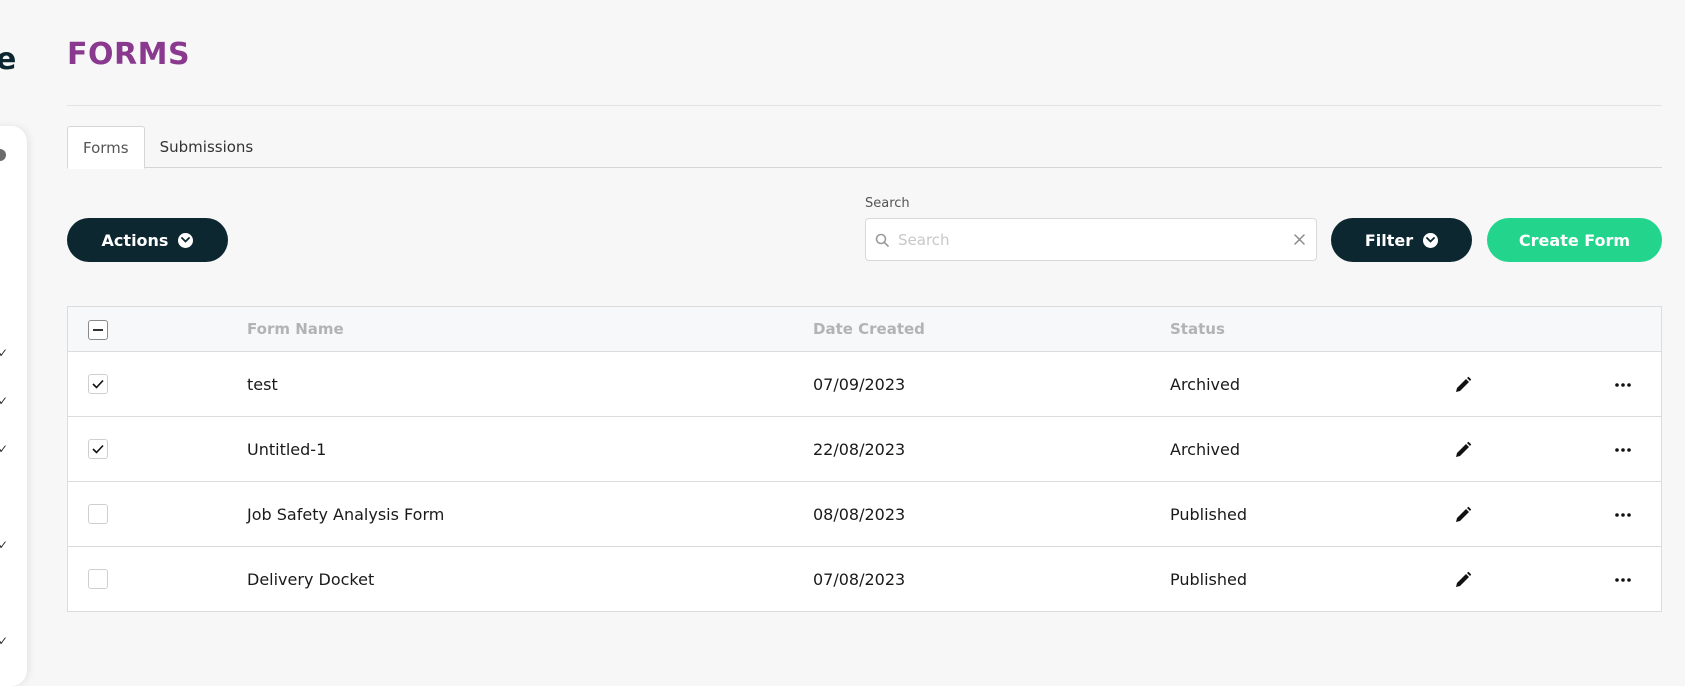 The height and width of the screenshot is (686, 1685). What do you see at coordinates (859, 514) in the screenshot?
I see `cell-date-created: 08/08/2023` at bounding box center [859, 514].